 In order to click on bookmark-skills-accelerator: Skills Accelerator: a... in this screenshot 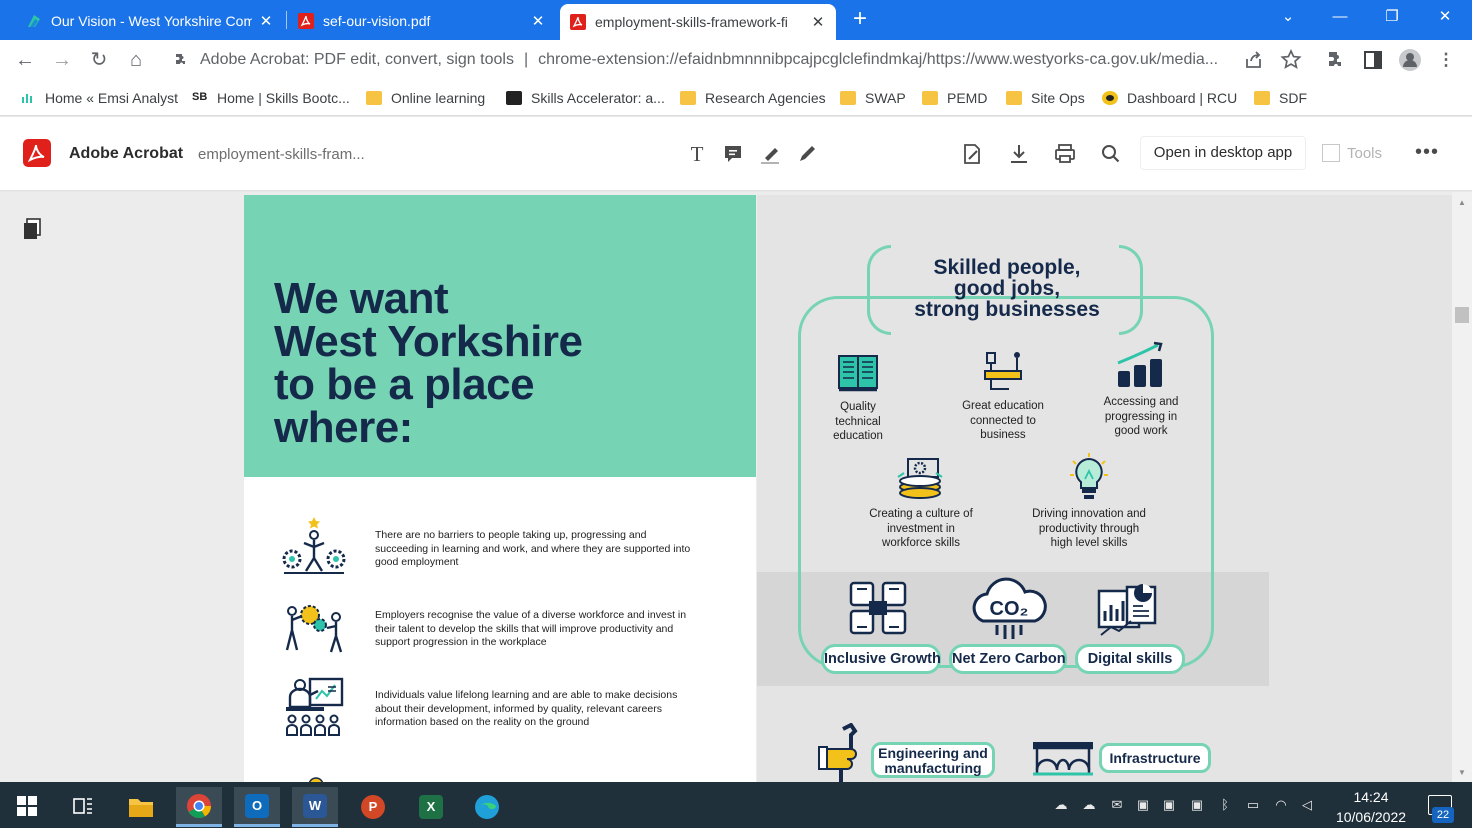, I will do `click(585, 98)`.